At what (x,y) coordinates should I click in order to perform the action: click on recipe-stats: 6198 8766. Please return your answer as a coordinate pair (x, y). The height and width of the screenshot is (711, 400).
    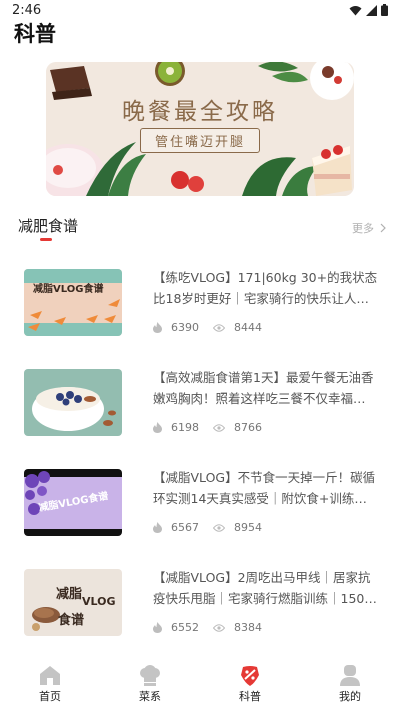
    Looking at the image, I should click on (213, 427).